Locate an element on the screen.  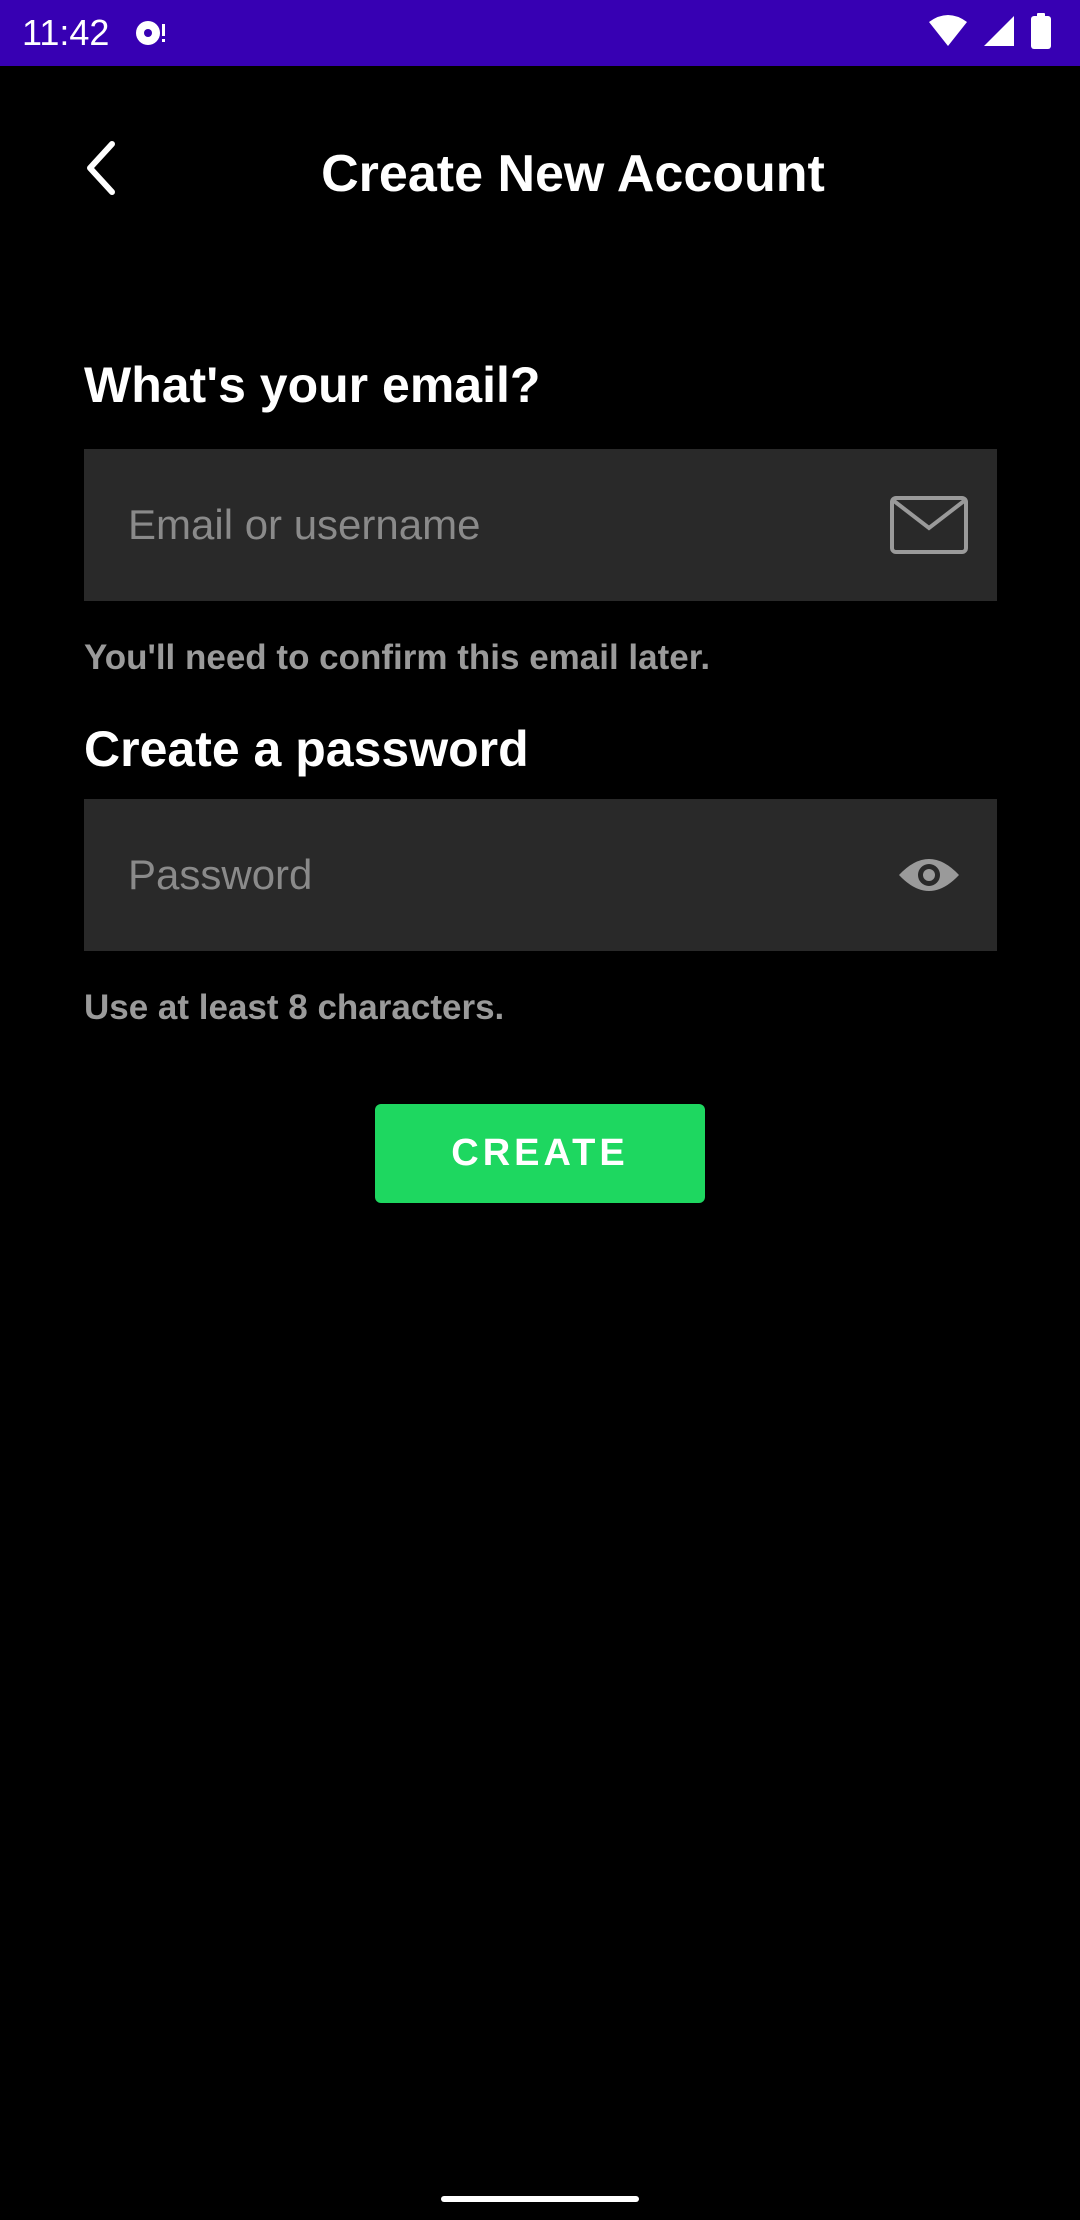
mail-icon is located at coordinates (929, 525).